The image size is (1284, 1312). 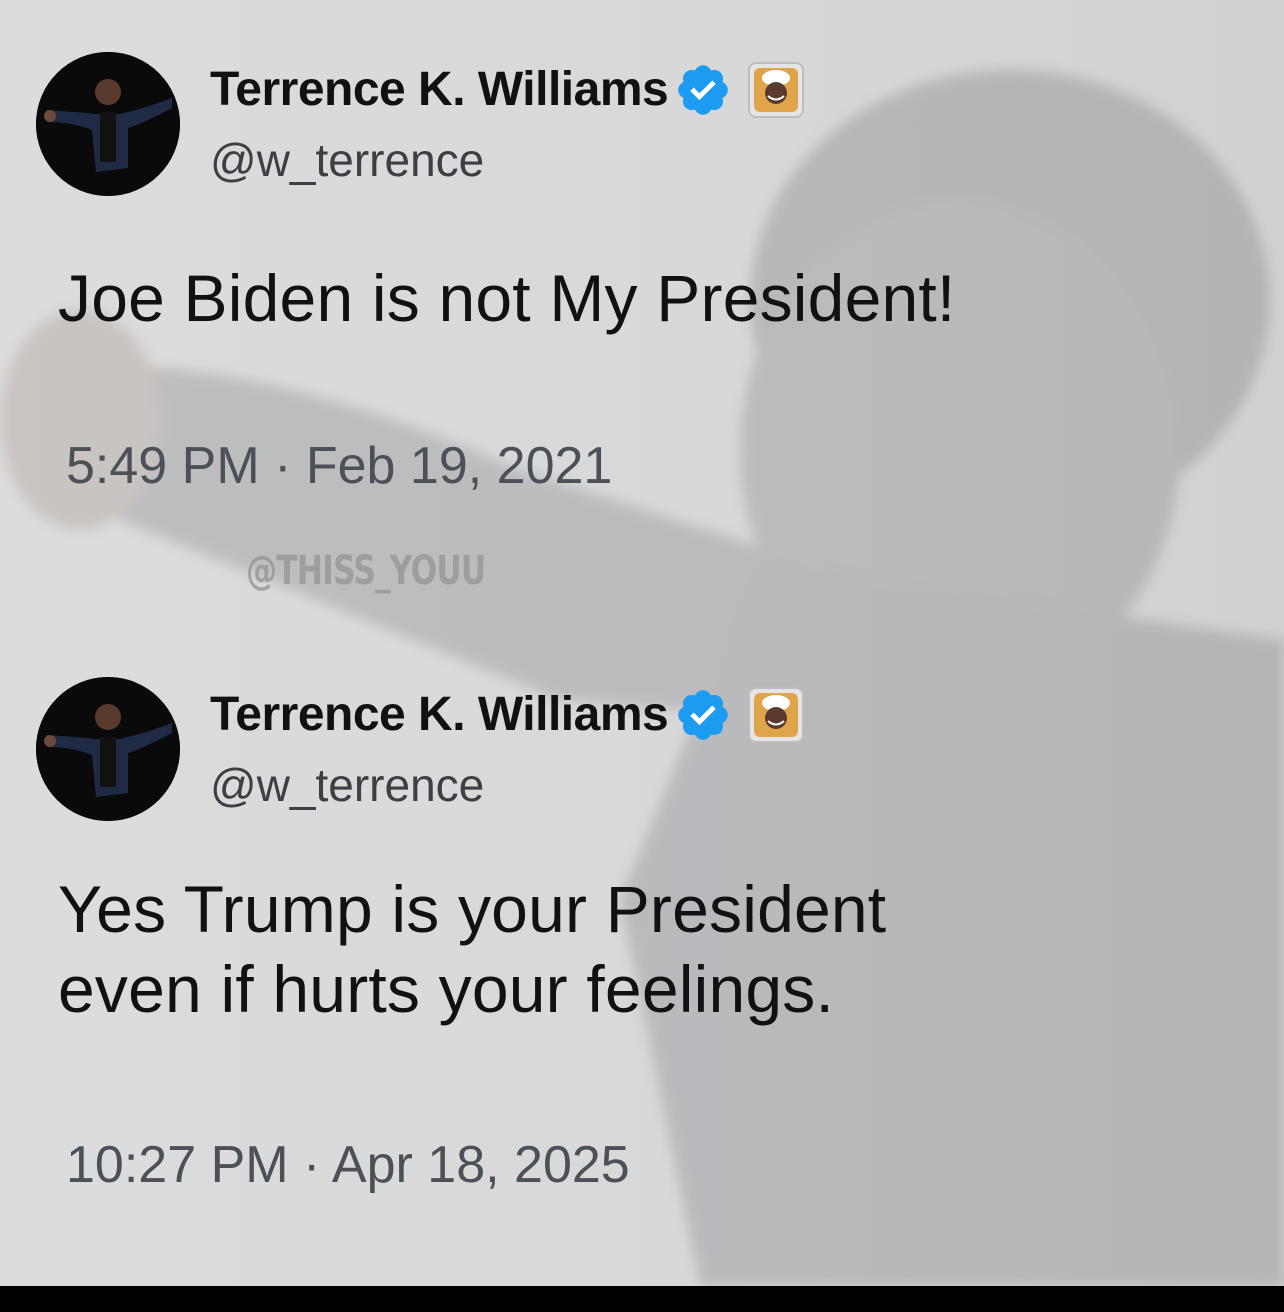 What do you see at coordinates (642, 1299) in the screenshot?
I see `bottom-black-bar` at bounding box center [642, 1299].